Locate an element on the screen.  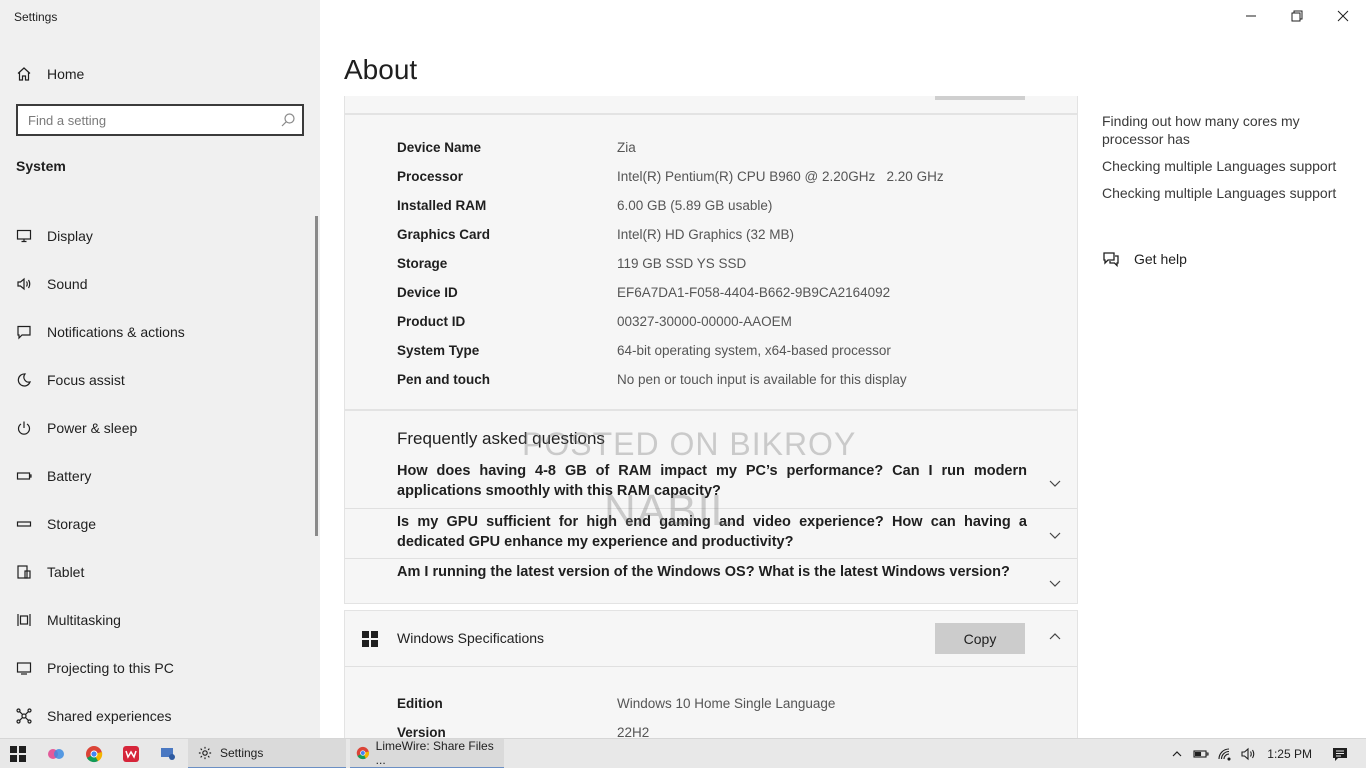
search-icon is located at coordinates (288, 120).